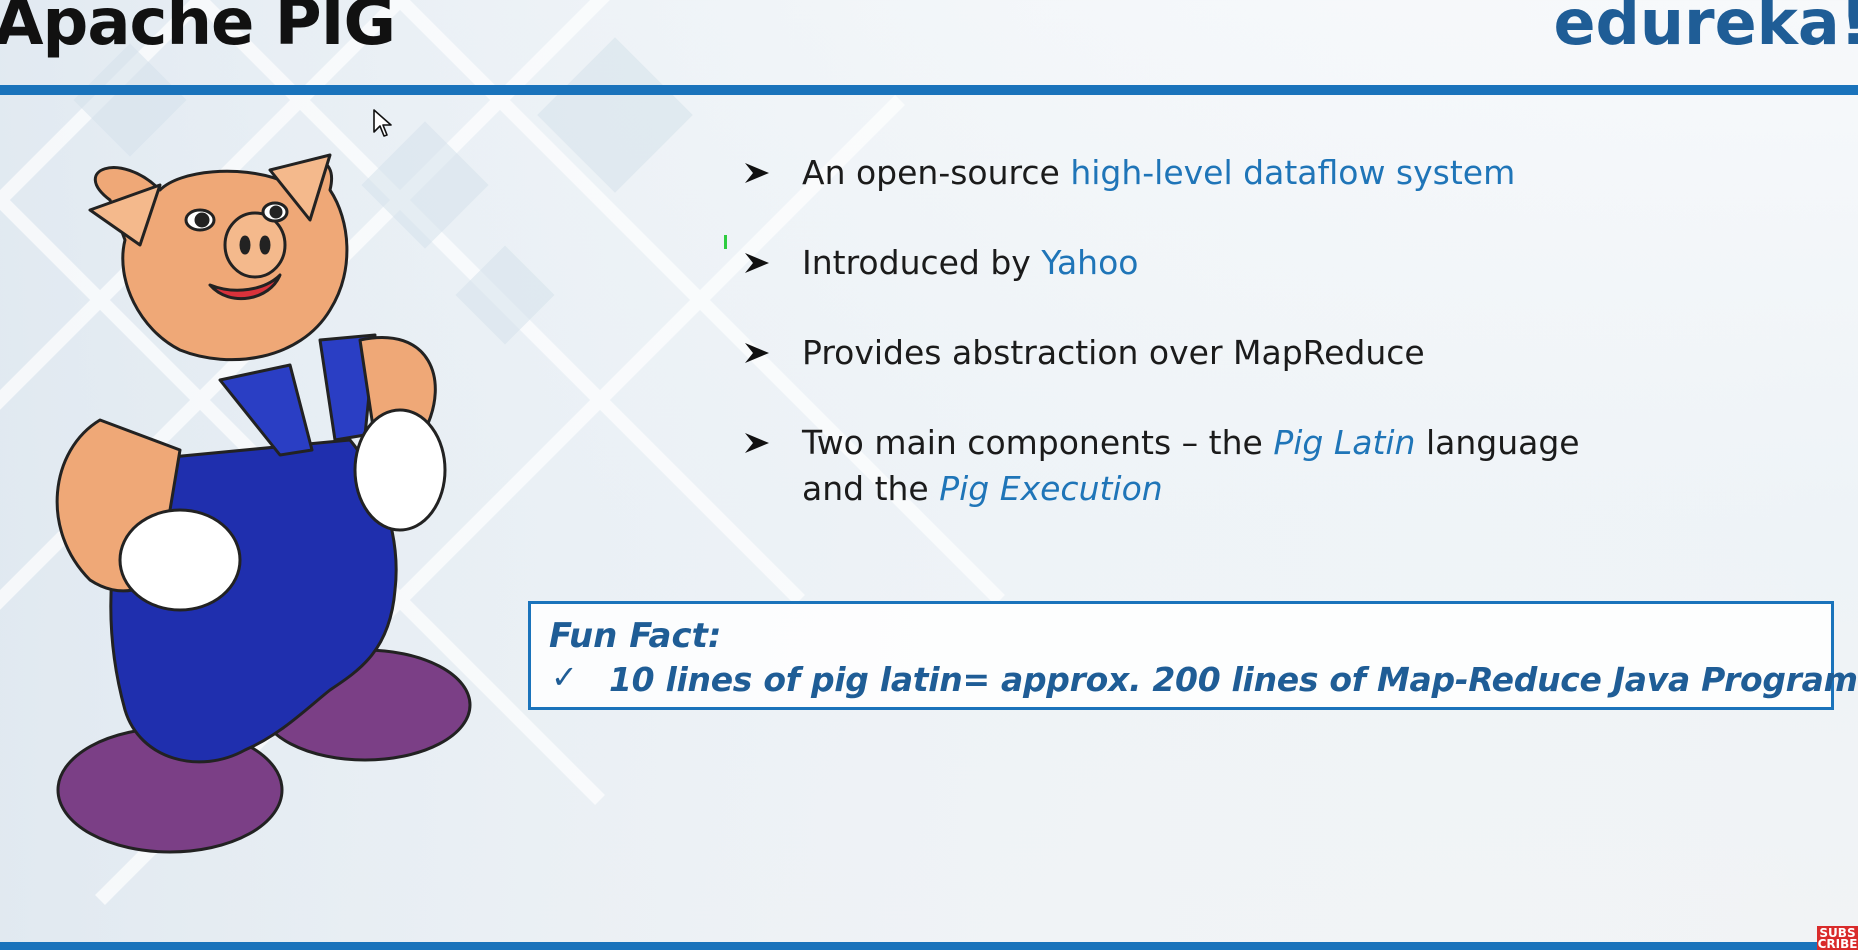  What do you see at coordinates (1038, 442) in the screenshot?
I see `bullet-text: Two main components – the` at bounding box center [1038, 442].